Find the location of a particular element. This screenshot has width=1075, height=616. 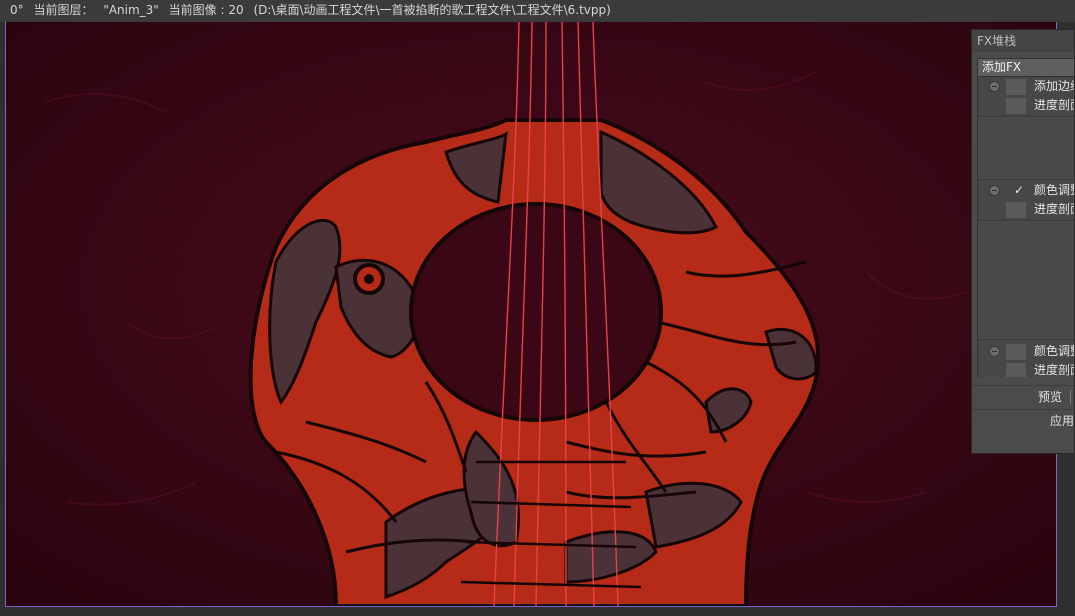

checkmark-icon: ✓ is located at coordinates (1019, 190).